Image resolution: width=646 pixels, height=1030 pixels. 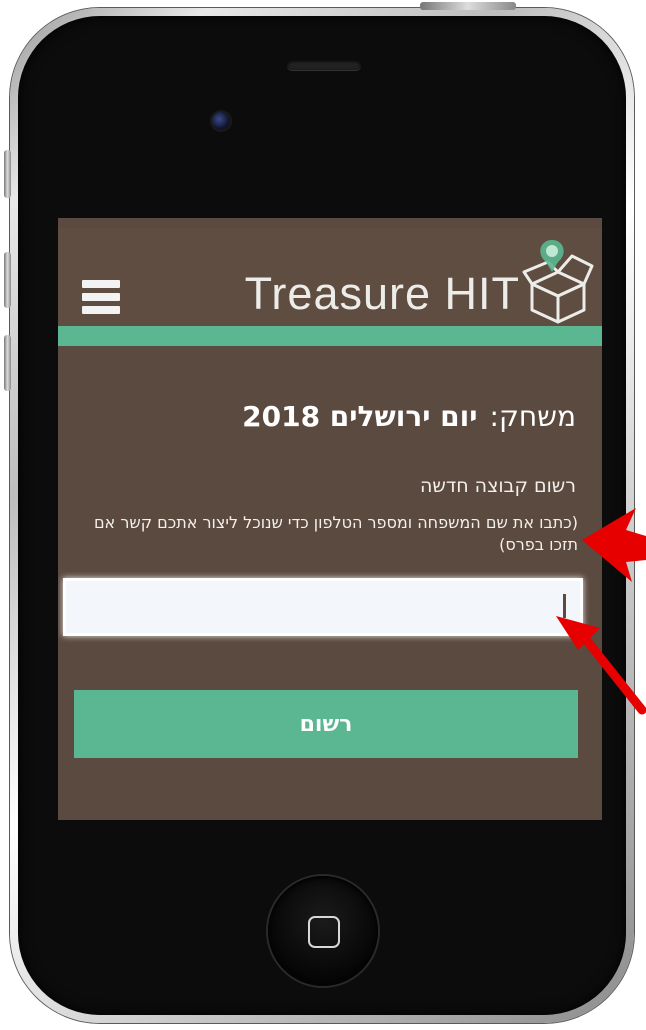 I want to click on register-button: רשום, so click(x=326, y=724).